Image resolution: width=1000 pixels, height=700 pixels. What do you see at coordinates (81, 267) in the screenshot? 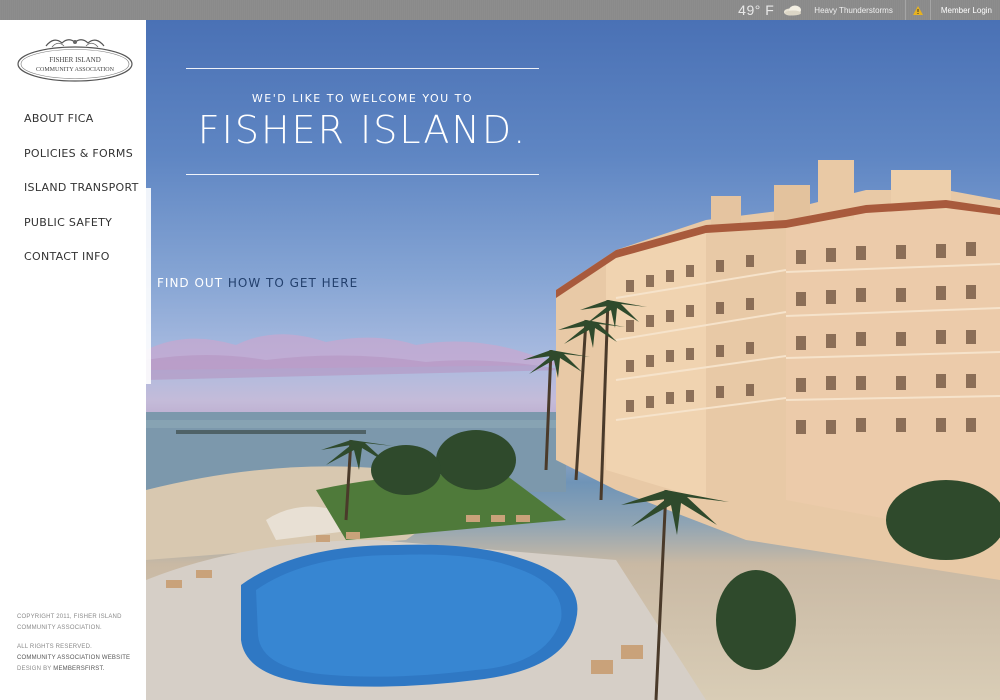
I see `nav-item-contact-info: CONTACT INFO` at bounding box center [81, 267].